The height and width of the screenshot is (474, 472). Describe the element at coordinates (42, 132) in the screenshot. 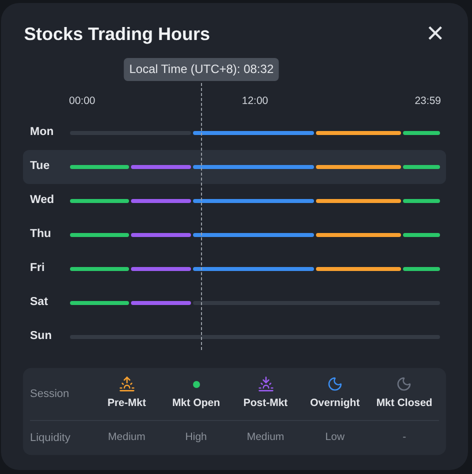

I see `day-label: Mon` at that location.